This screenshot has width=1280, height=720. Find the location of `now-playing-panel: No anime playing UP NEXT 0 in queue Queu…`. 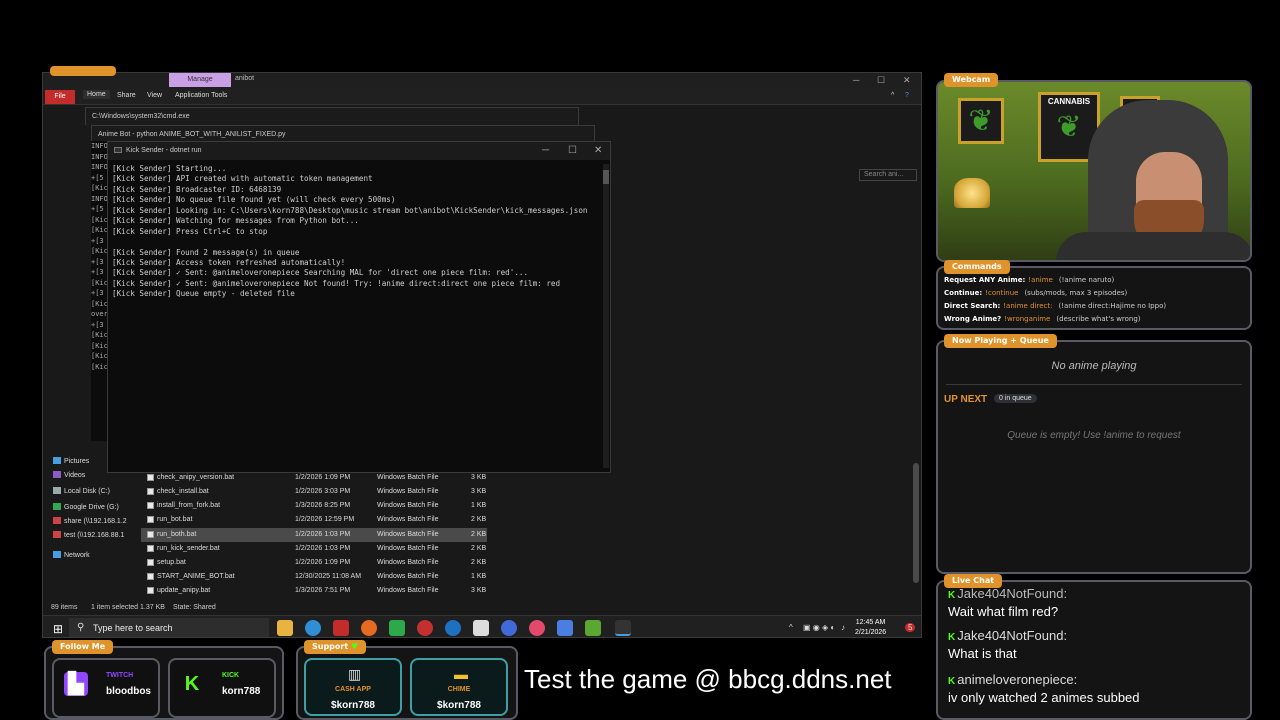

now-playing-panel: No anime playing UP NEXT 0 in queue Queu… is located at coordinates (1094, 457).